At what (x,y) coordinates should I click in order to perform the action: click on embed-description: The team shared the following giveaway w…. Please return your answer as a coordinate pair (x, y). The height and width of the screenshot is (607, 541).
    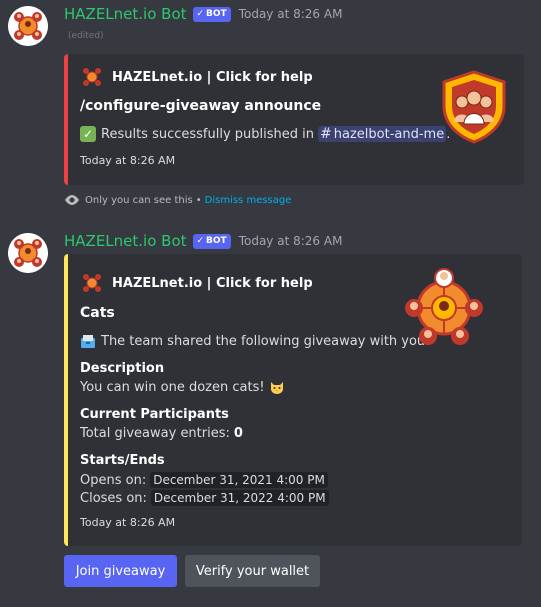
    Looking at the image, I should click on (254, 341).